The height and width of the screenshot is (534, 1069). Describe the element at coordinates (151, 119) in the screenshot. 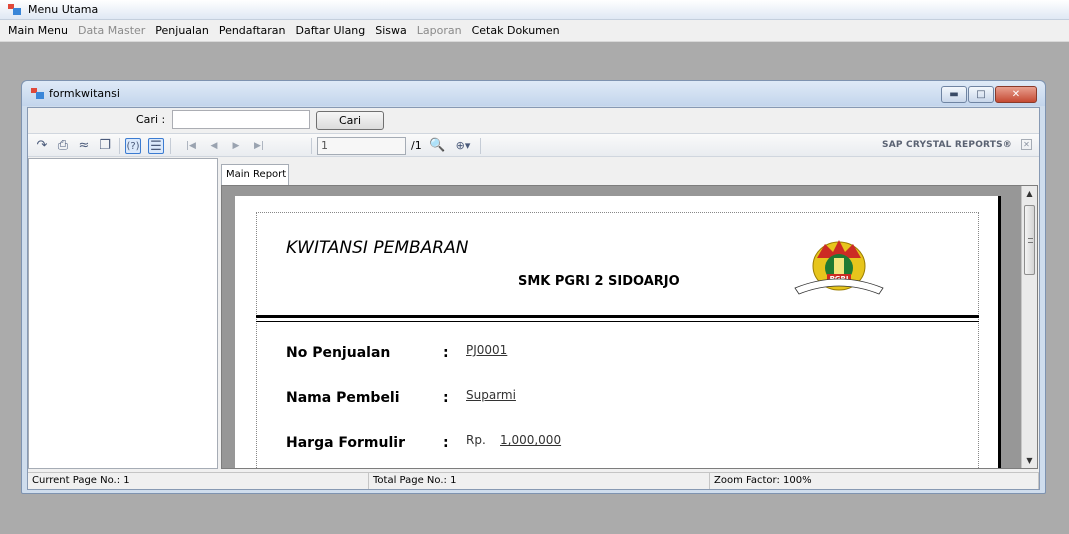

I see `search-label: Cari :` at that location.